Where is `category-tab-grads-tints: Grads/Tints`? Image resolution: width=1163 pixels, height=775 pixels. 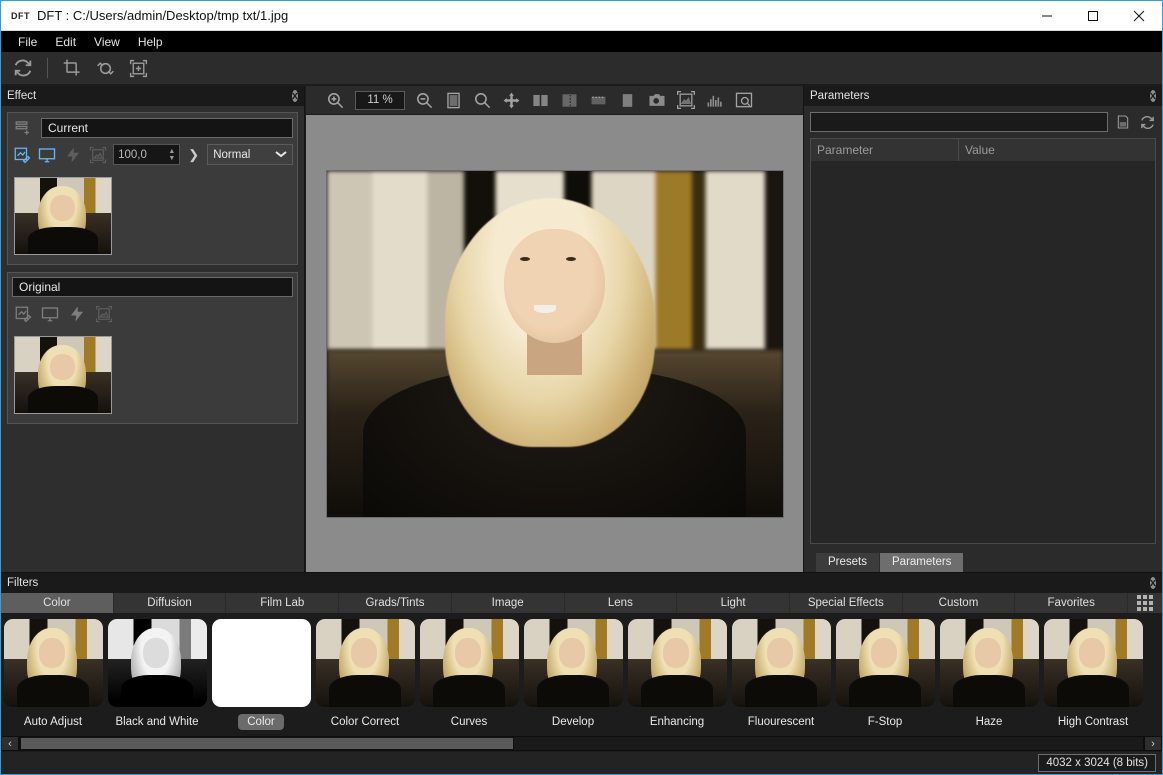 category-tab-grads-tints: Grads/Tints is located at coordinates (395, 603).